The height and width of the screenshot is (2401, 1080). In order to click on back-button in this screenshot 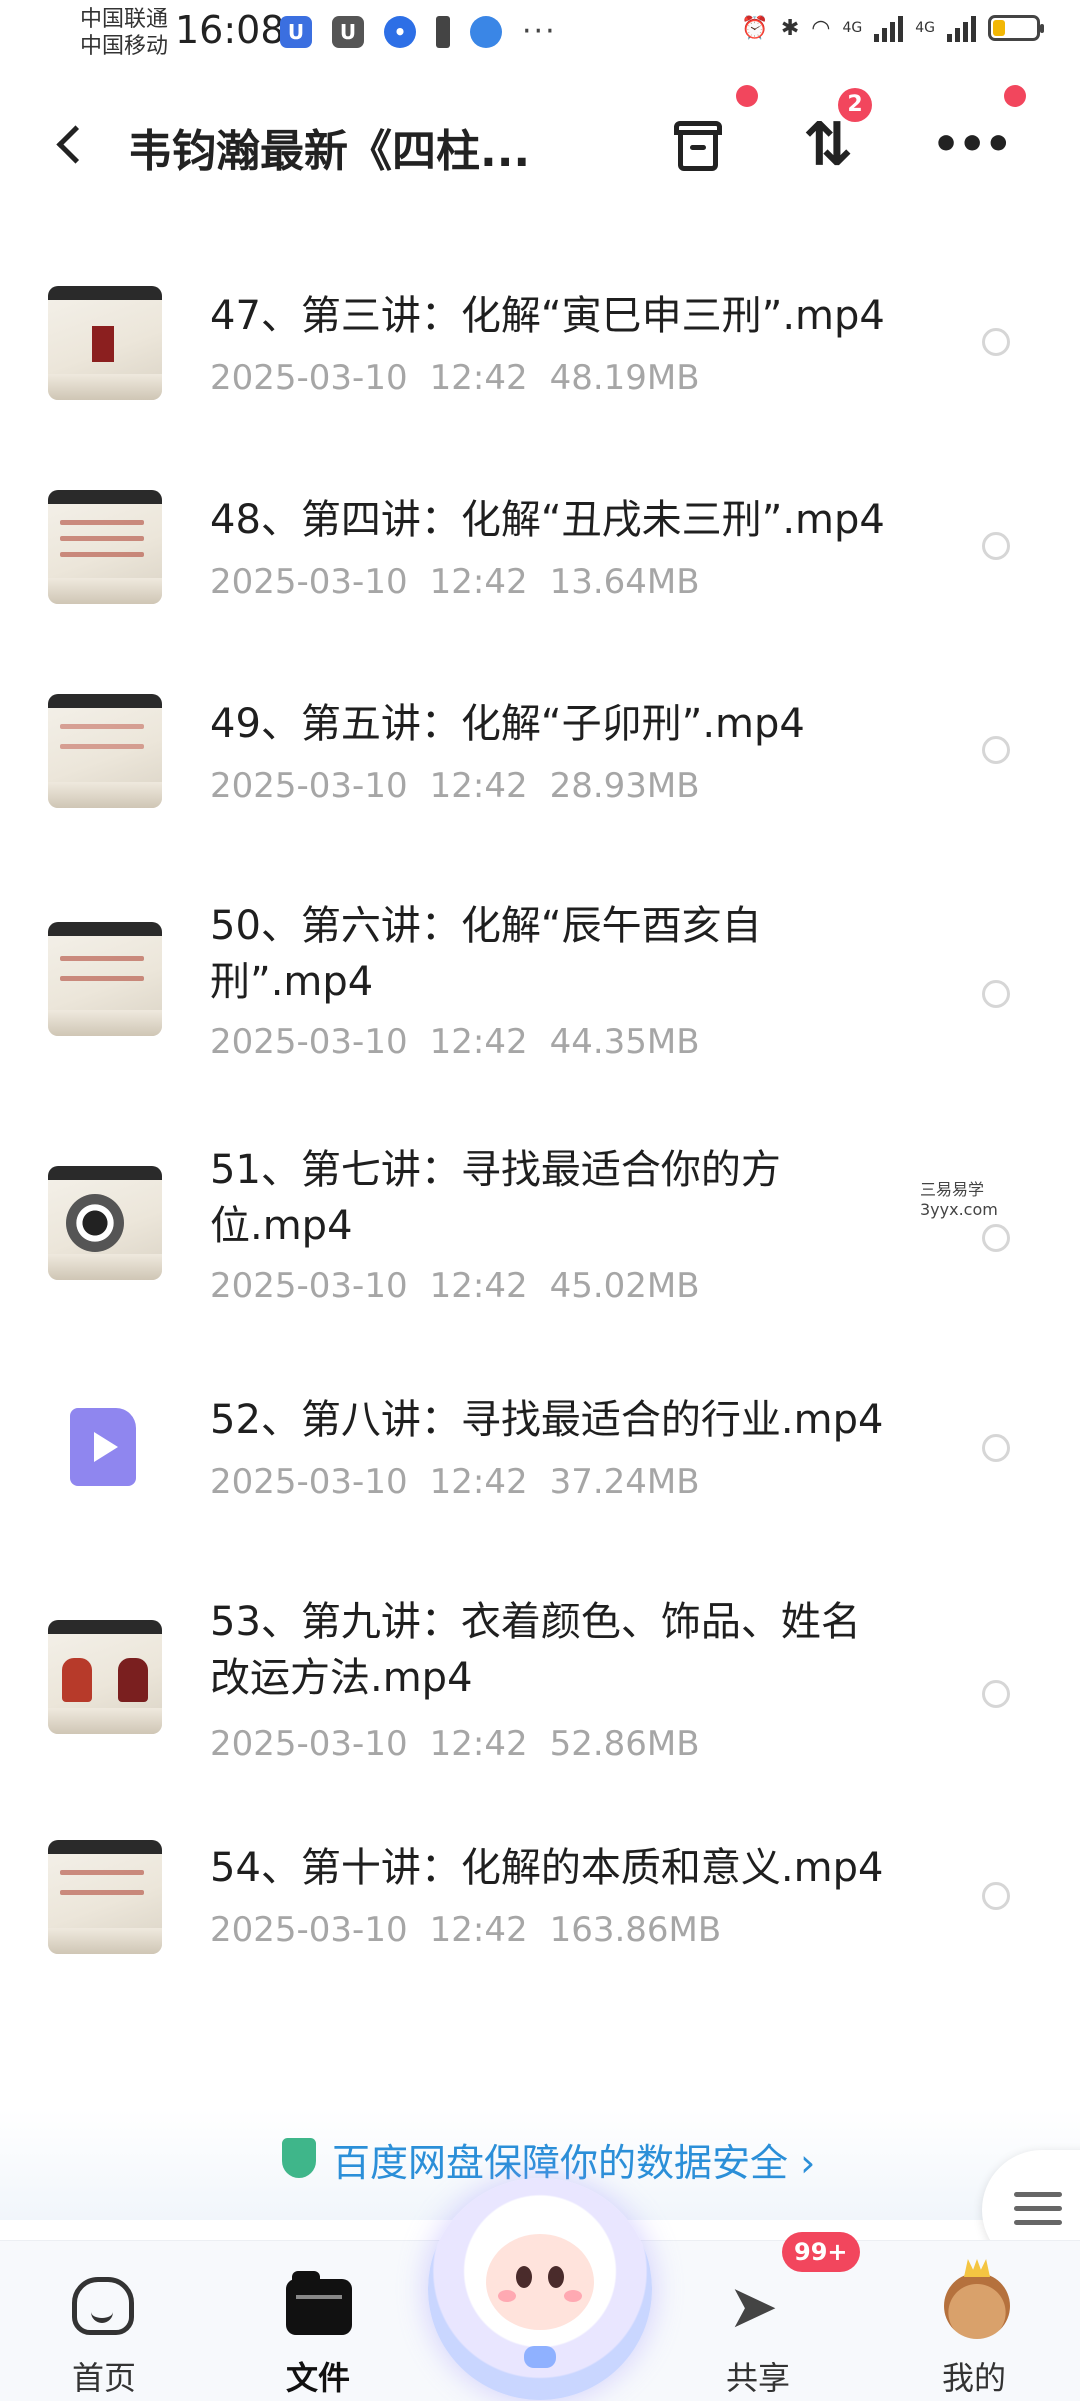, I will do `click(70, 145)`.